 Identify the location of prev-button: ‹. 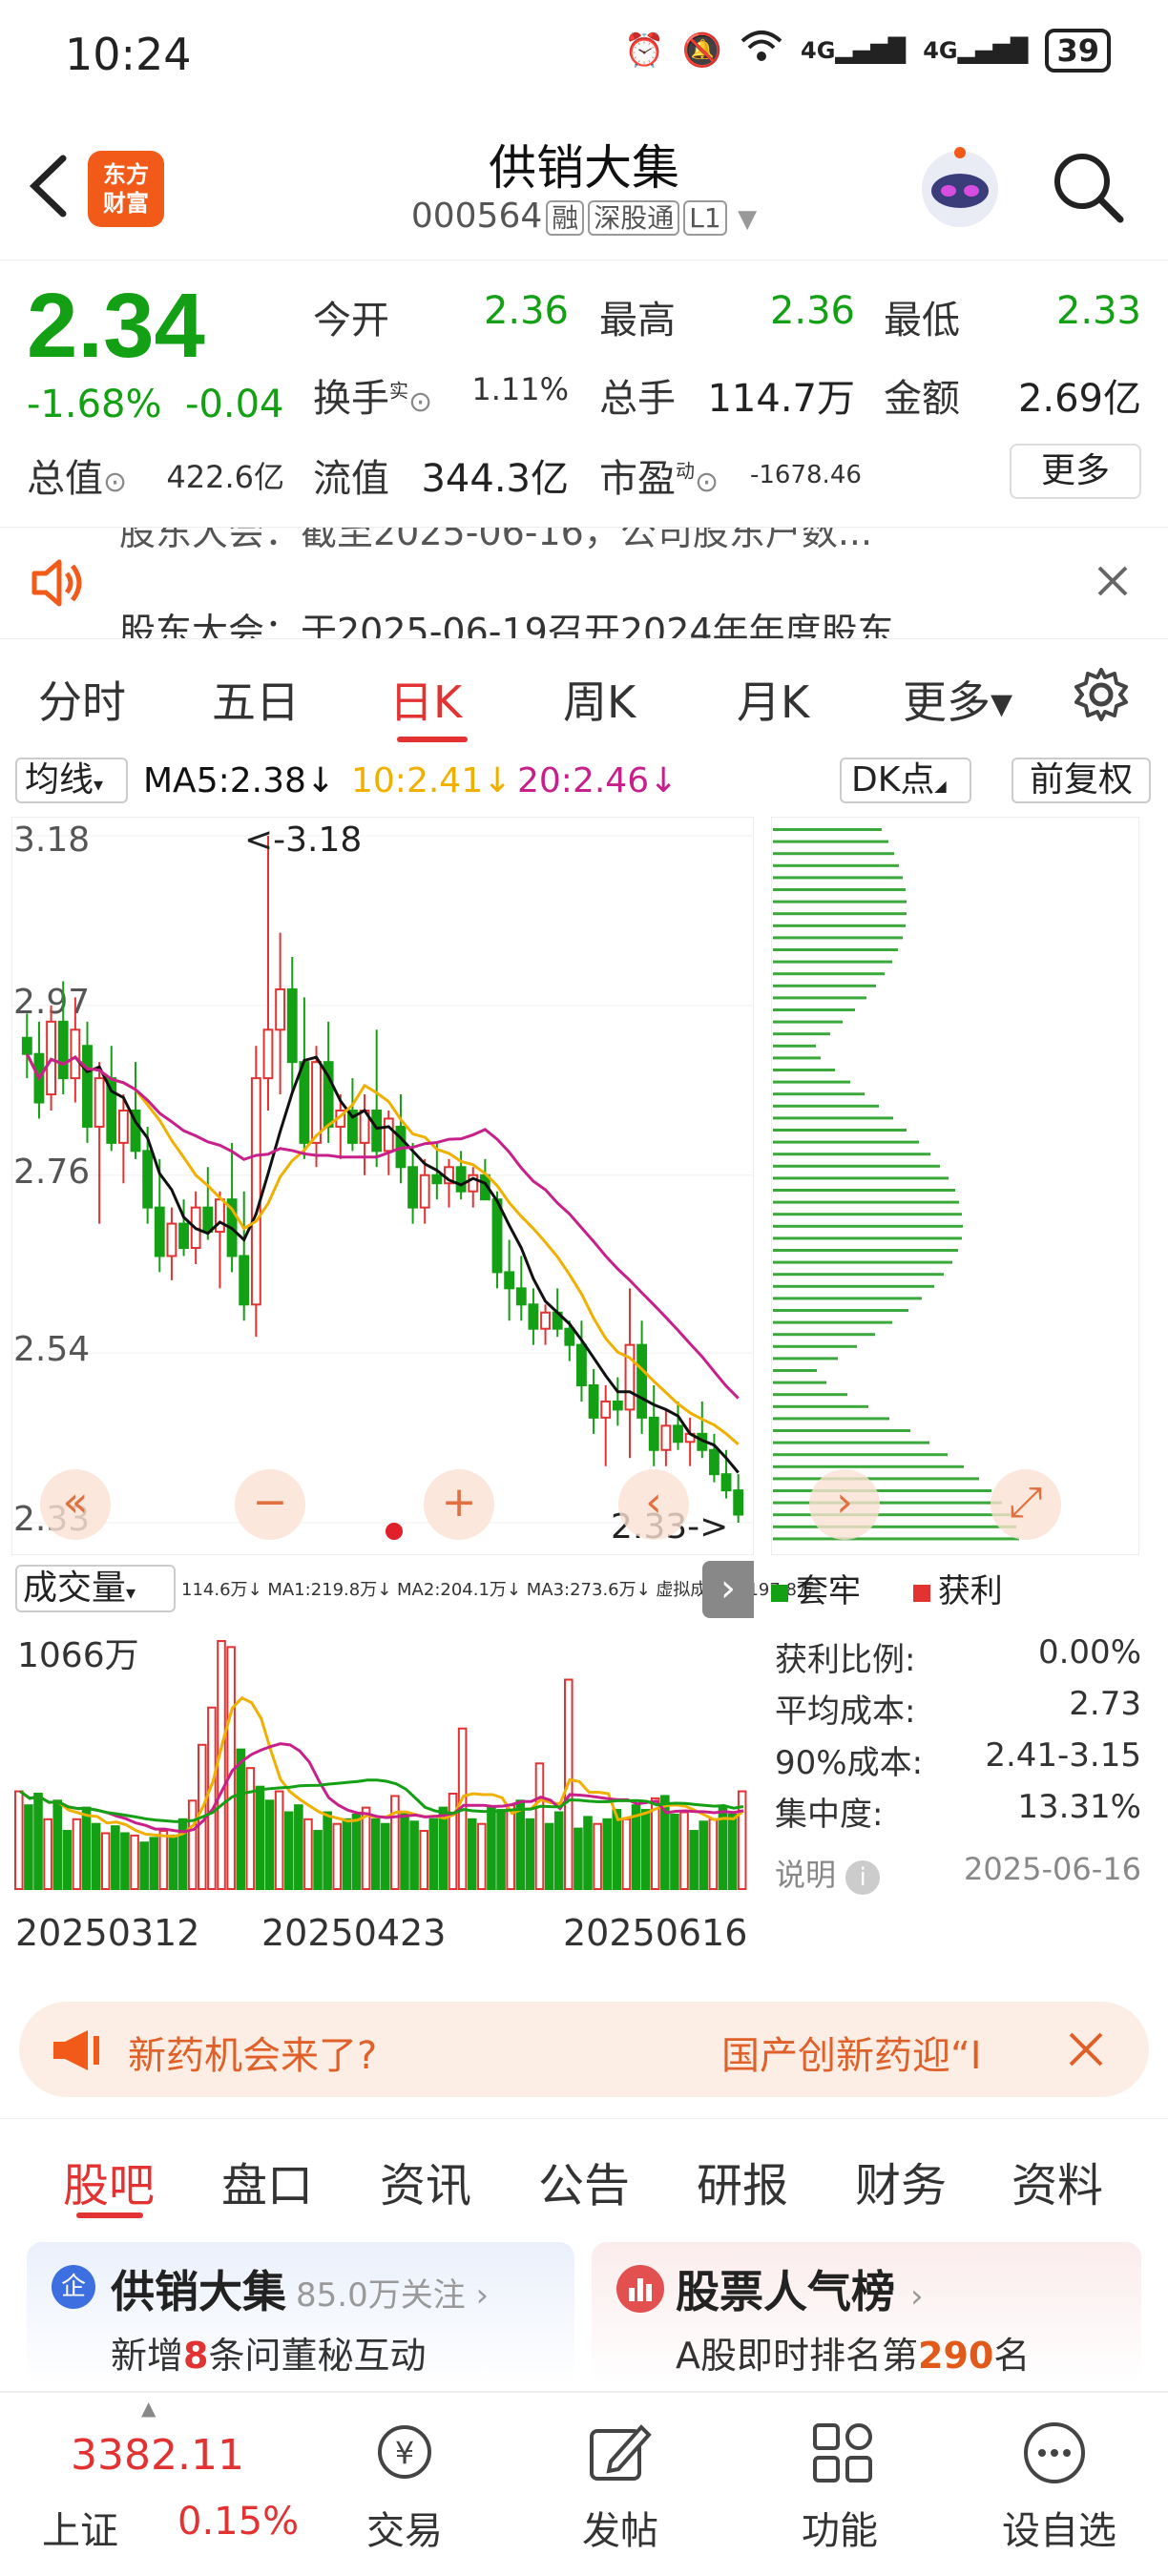
(653, 1504).